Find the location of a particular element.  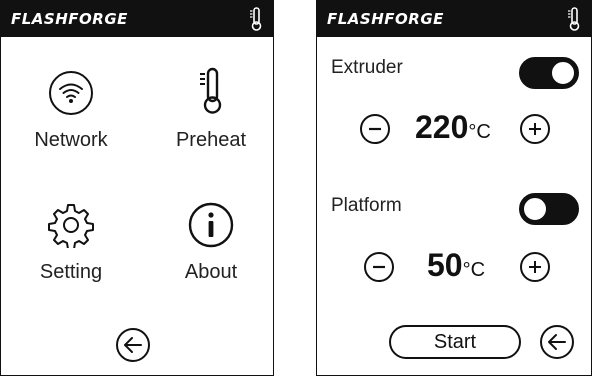

platform-temp: 50°C is located at coordinates (456, 265).